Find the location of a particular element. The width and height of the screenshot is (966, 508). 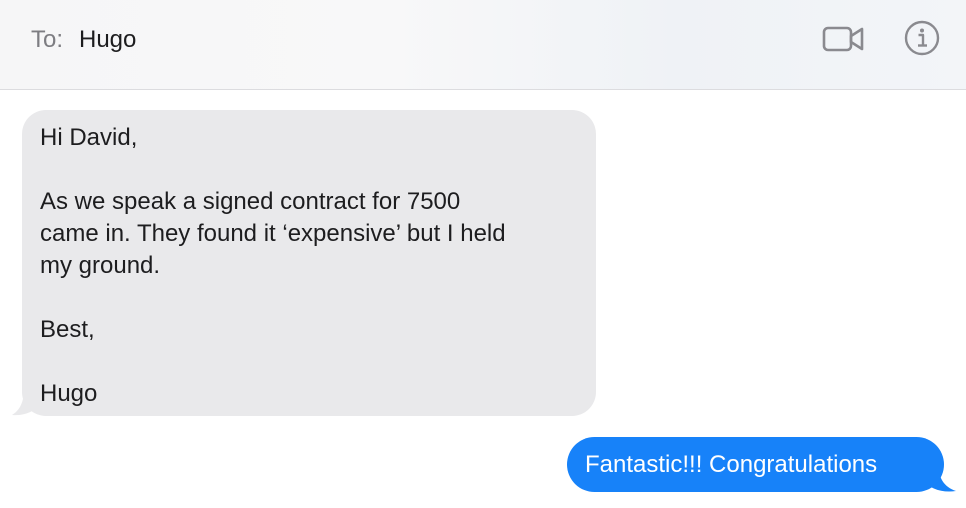

outgoing-message-bubble: Fantastic!!! Congratulations is located at coordinates (755, 464).